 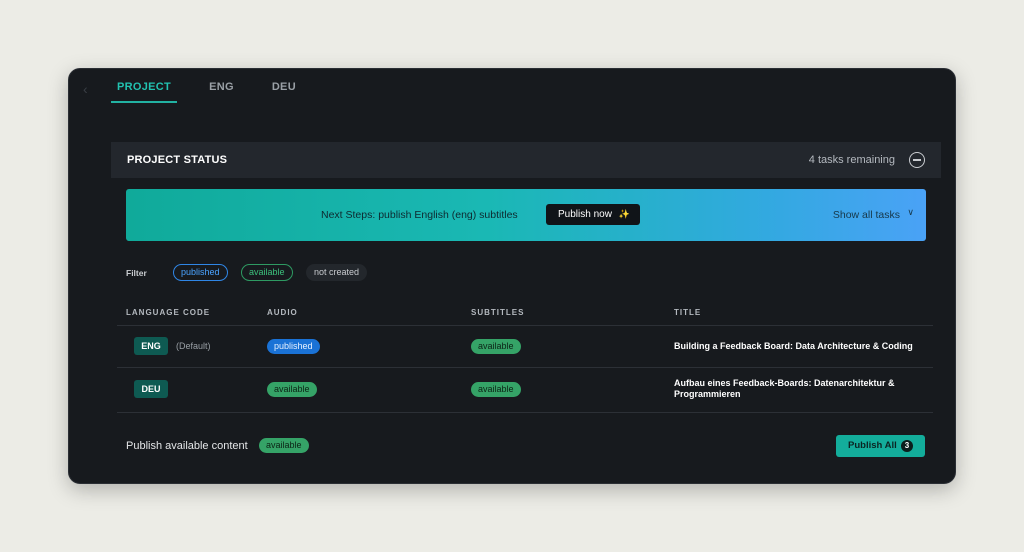 I want to click on tab-deu: DEU, so click(x=284, y=90).